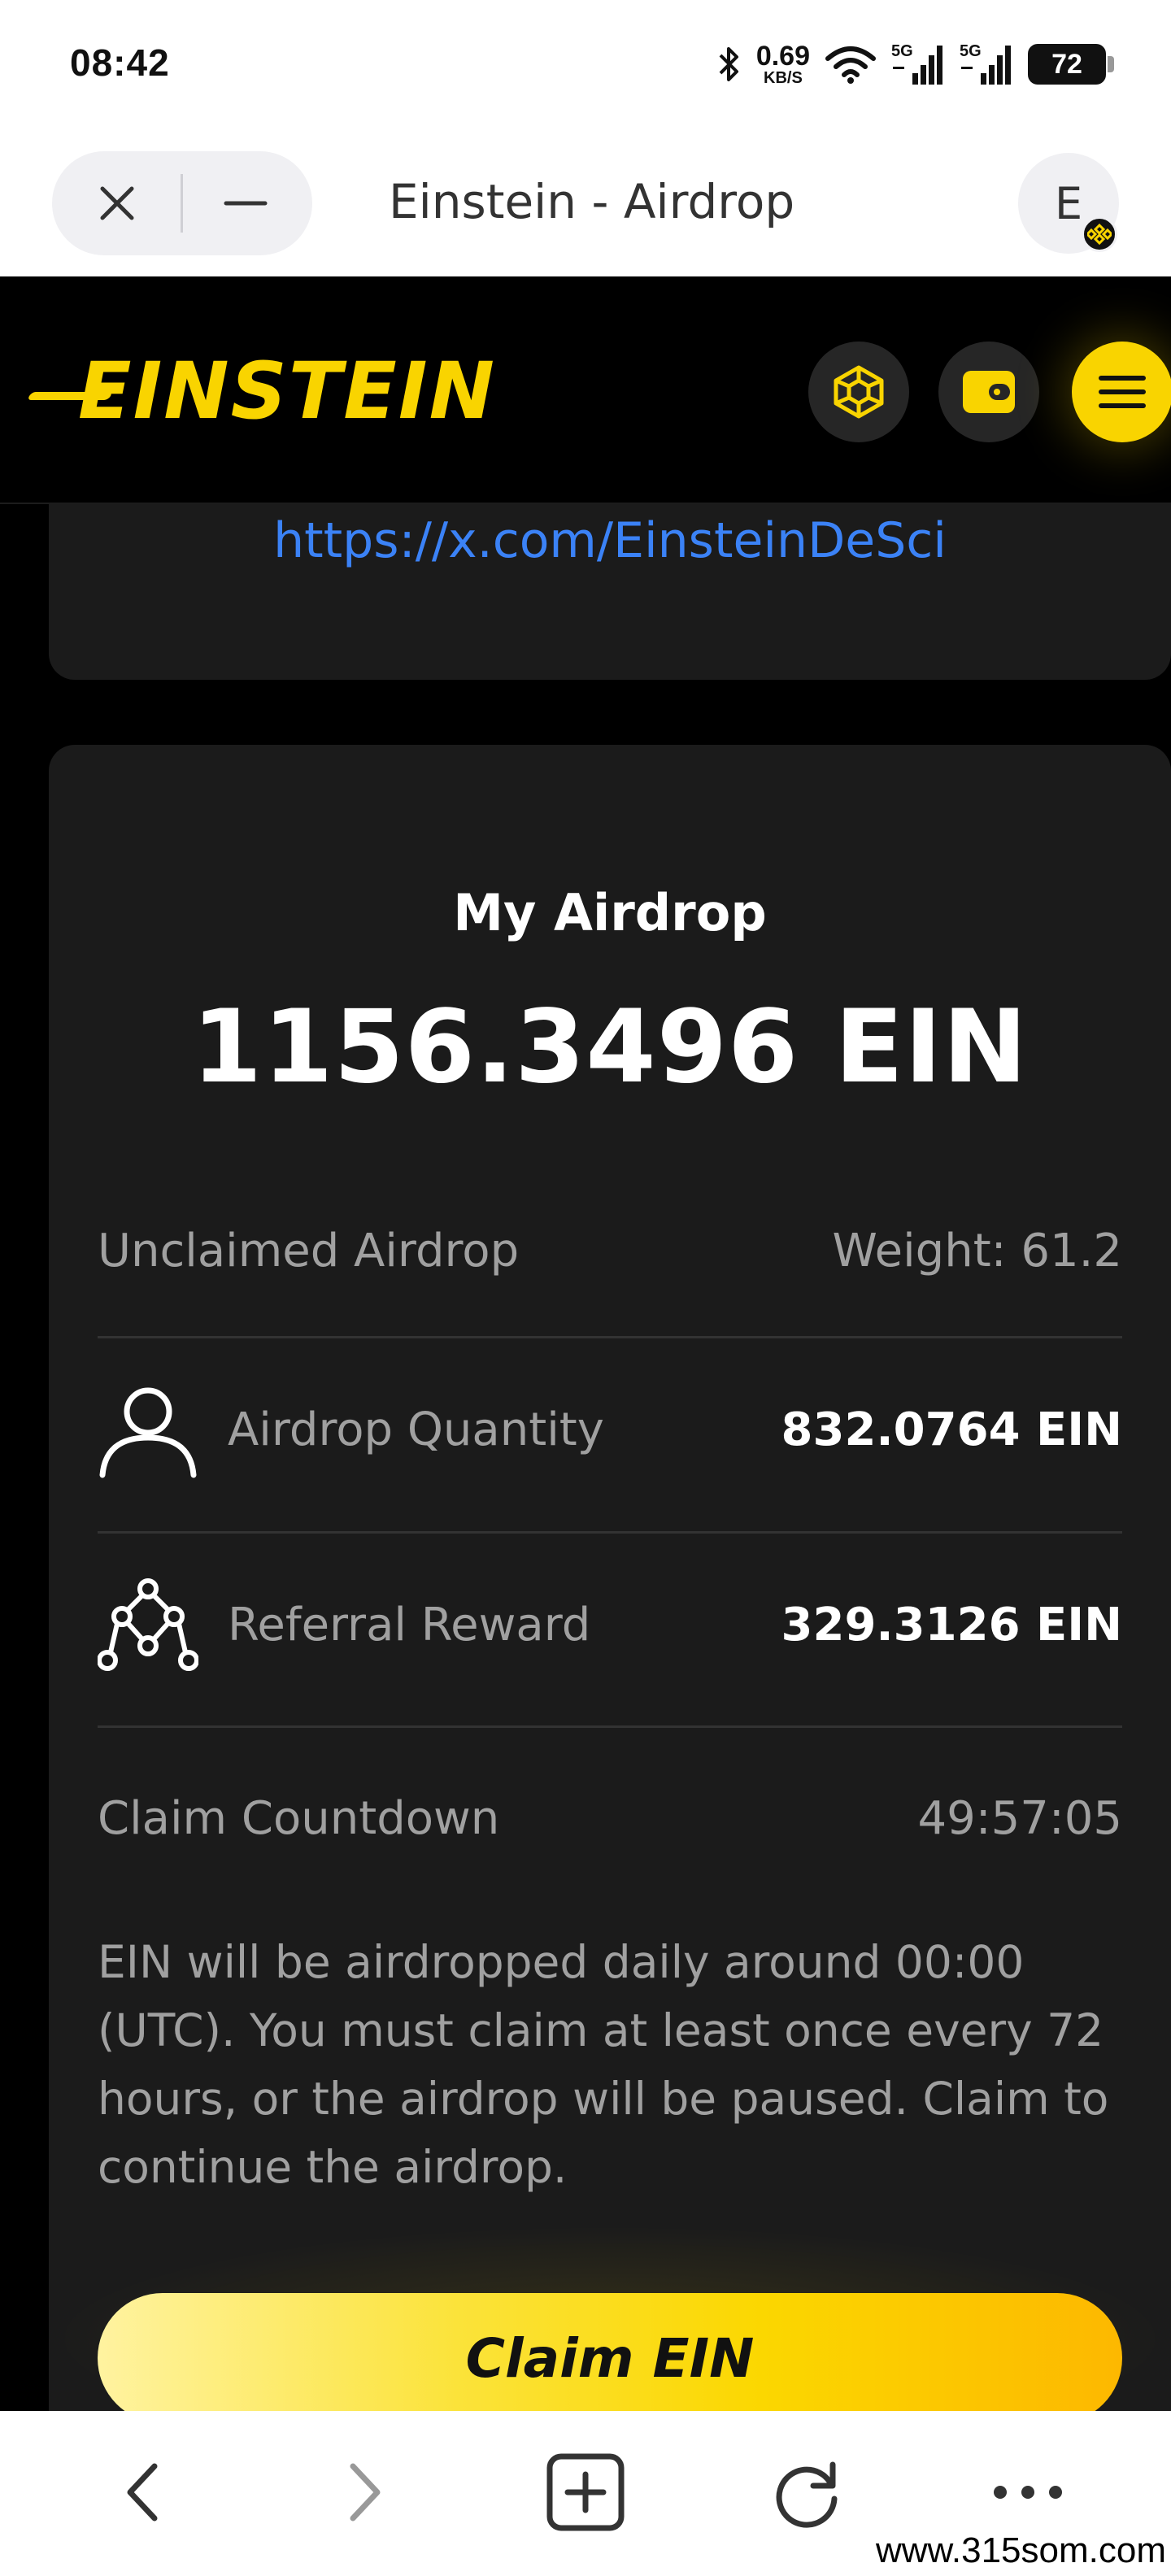 The width and height of the screenshot is (1171, 2576). Describe the element at coordinates (783, 57) in the screenshot. I see `net-speed-value: 0.69` at that location.